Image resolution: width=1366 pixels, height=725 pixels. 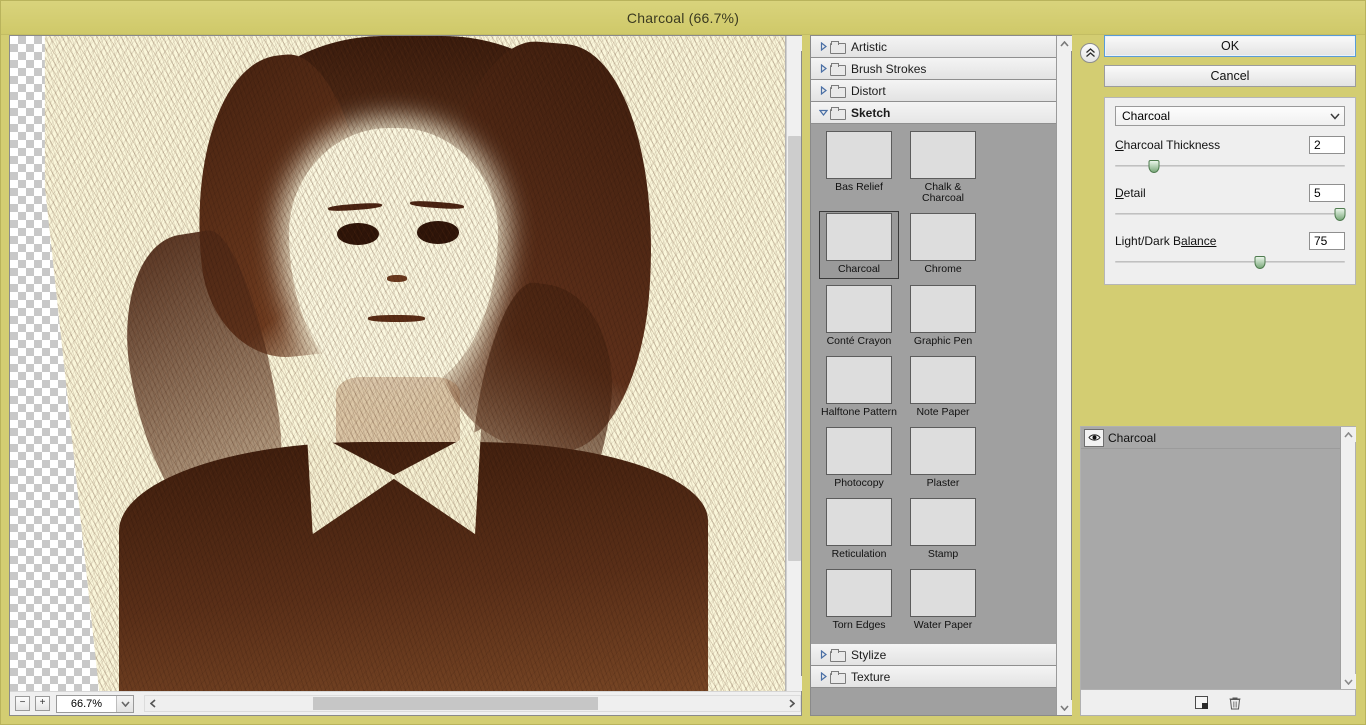 I want to click on filter-label: Chrome, so click(x=943, y=269).